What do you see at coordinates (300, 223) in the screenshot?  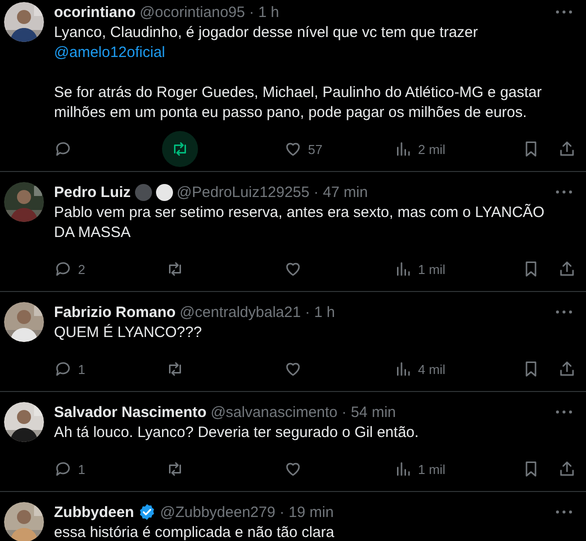 I see `tweet-text: Pablo vem pra ser setimo reserva, antes era sexto, mas com o LYANCÃO DA MASSA` at bounding box center [300, 223].